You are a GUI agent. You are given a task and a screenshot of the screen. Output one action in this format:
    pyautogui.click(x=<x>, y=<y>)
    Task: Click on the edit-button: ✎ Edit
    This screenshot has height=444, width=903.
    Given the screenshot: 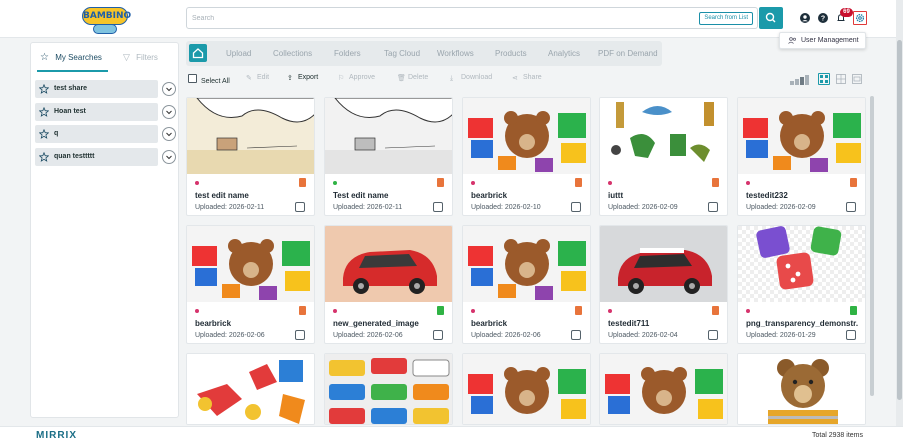 What is the action you would take?
    pyautogui.click(x=257, y=78)
    